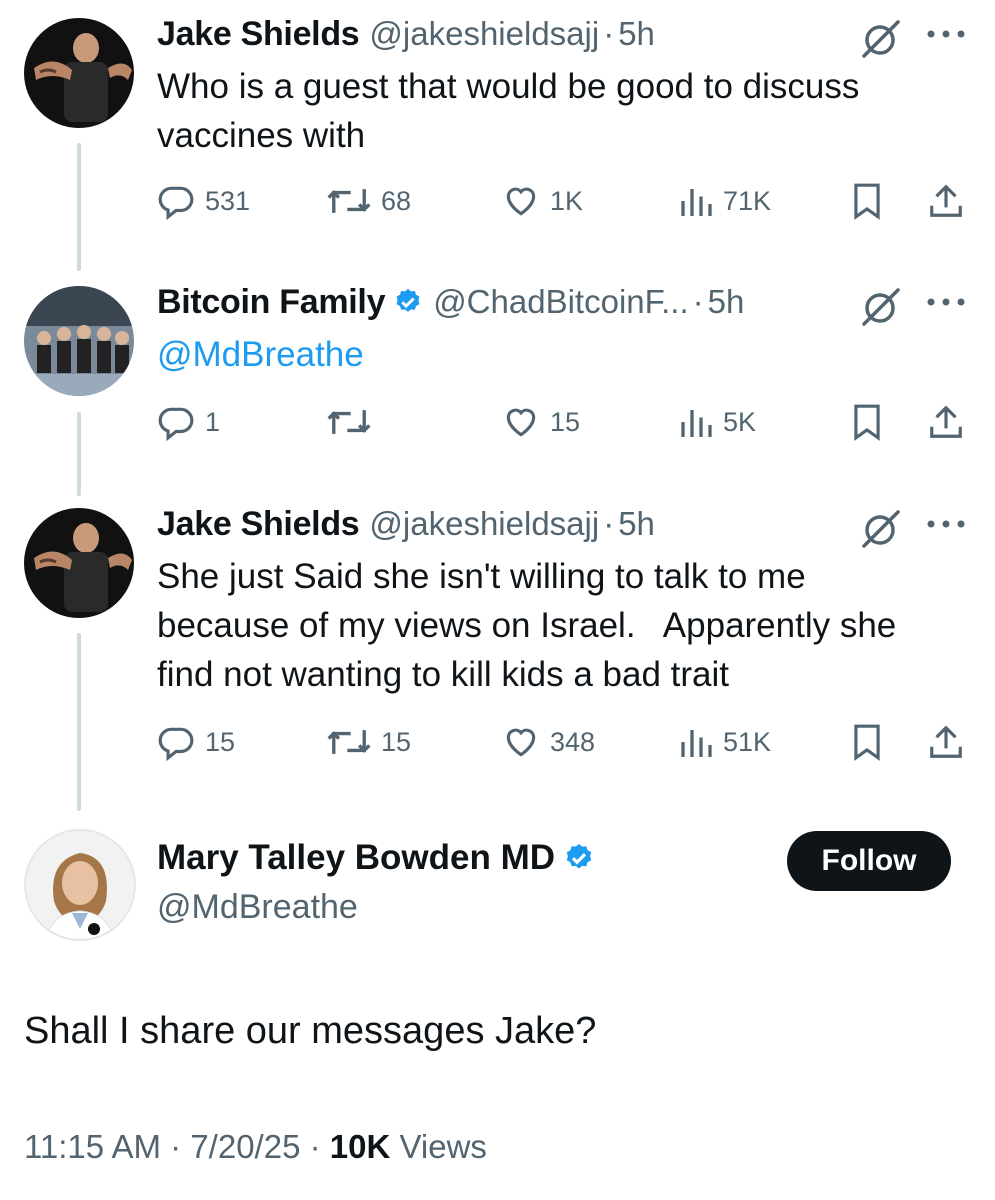  I want to click on like-button: 15, so click(541, 422).